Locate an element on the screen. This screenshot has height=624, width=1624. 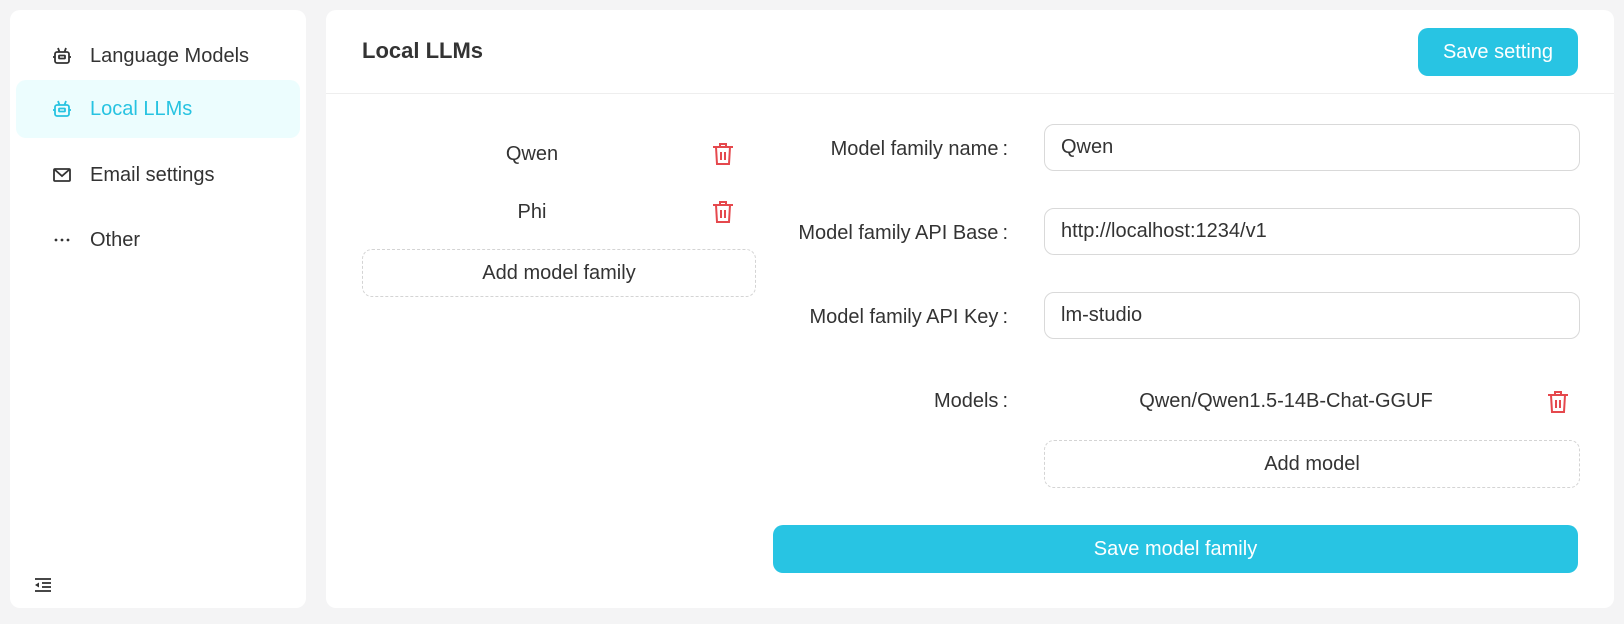
main-header: Local LLMs Save setting is located at coordinates (970, 52).